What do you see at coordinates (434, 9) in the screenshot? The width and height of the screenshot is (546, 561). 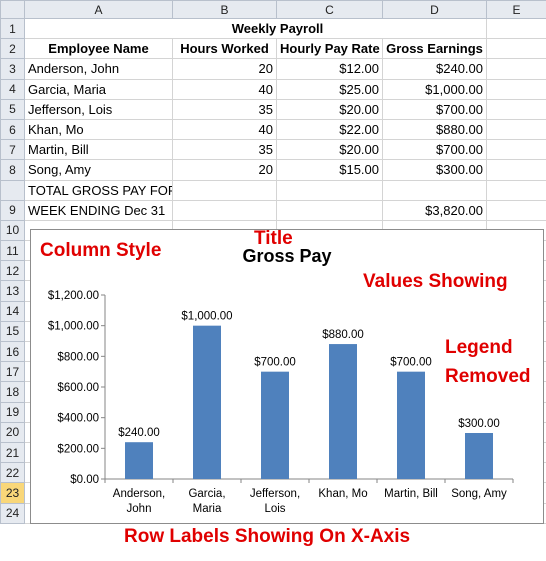 I see `column-header-d: D` at bounding box center [434, 9].